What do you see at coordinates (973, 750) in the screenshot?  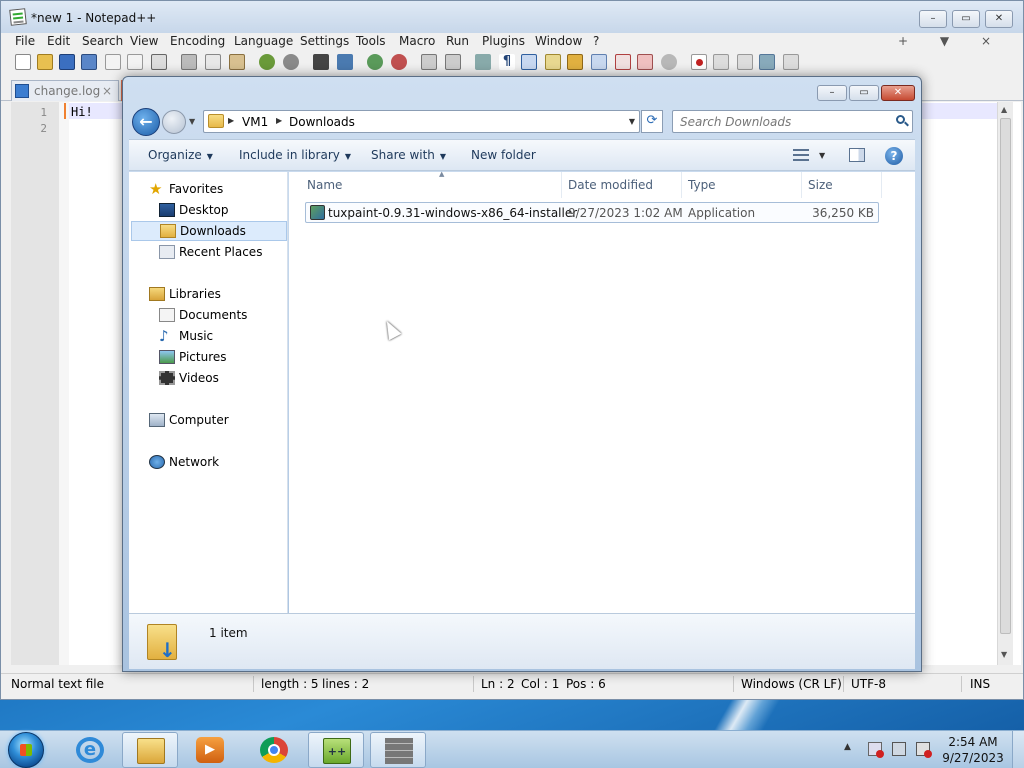 I see `system-clock: 2:54 AM 9/27/2023` at bounding box center [973, 750].